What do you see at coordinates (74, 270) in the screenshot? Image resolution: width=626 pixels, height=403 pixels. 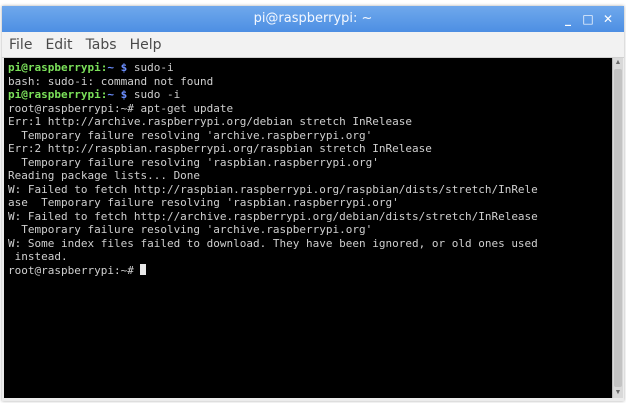 I see `prompt-text: root@raspberrypi:~#` at bounding box center [74, 270].